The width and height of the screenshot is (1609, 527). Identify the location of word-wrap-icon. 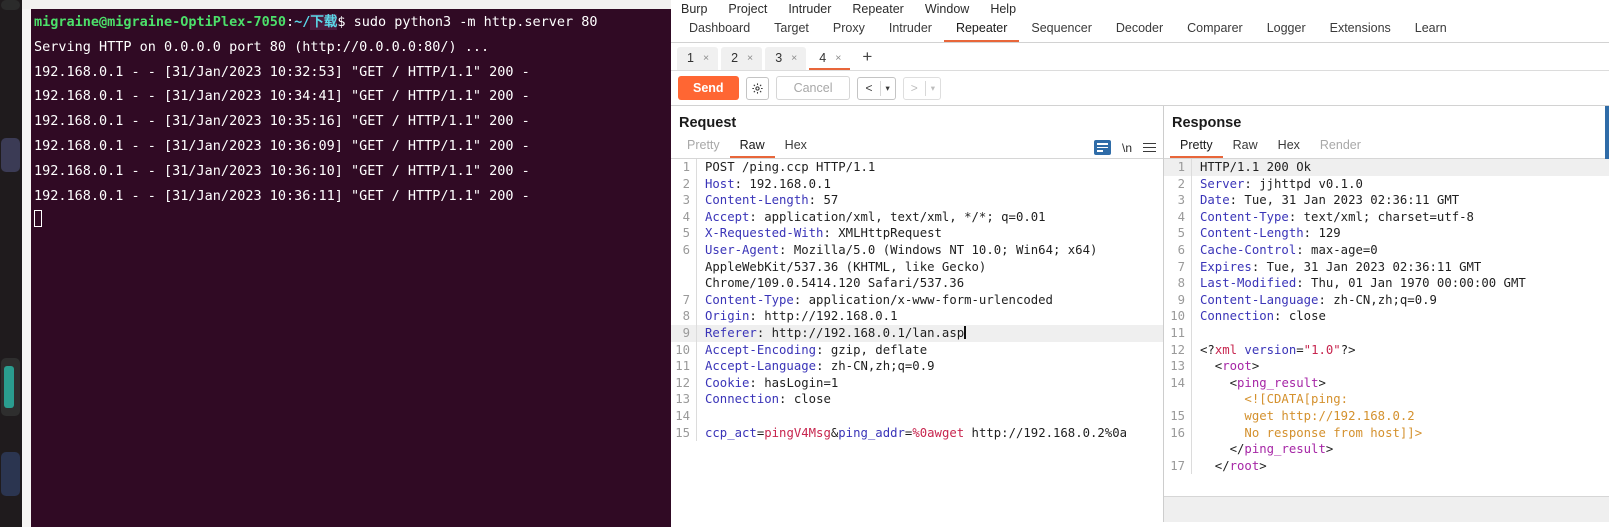
(1102, 147).